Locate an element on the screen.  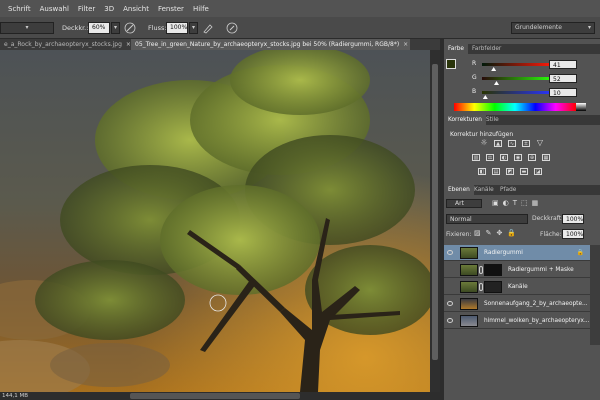
pressure-opacity-icon is located at coordinates (130, 28).